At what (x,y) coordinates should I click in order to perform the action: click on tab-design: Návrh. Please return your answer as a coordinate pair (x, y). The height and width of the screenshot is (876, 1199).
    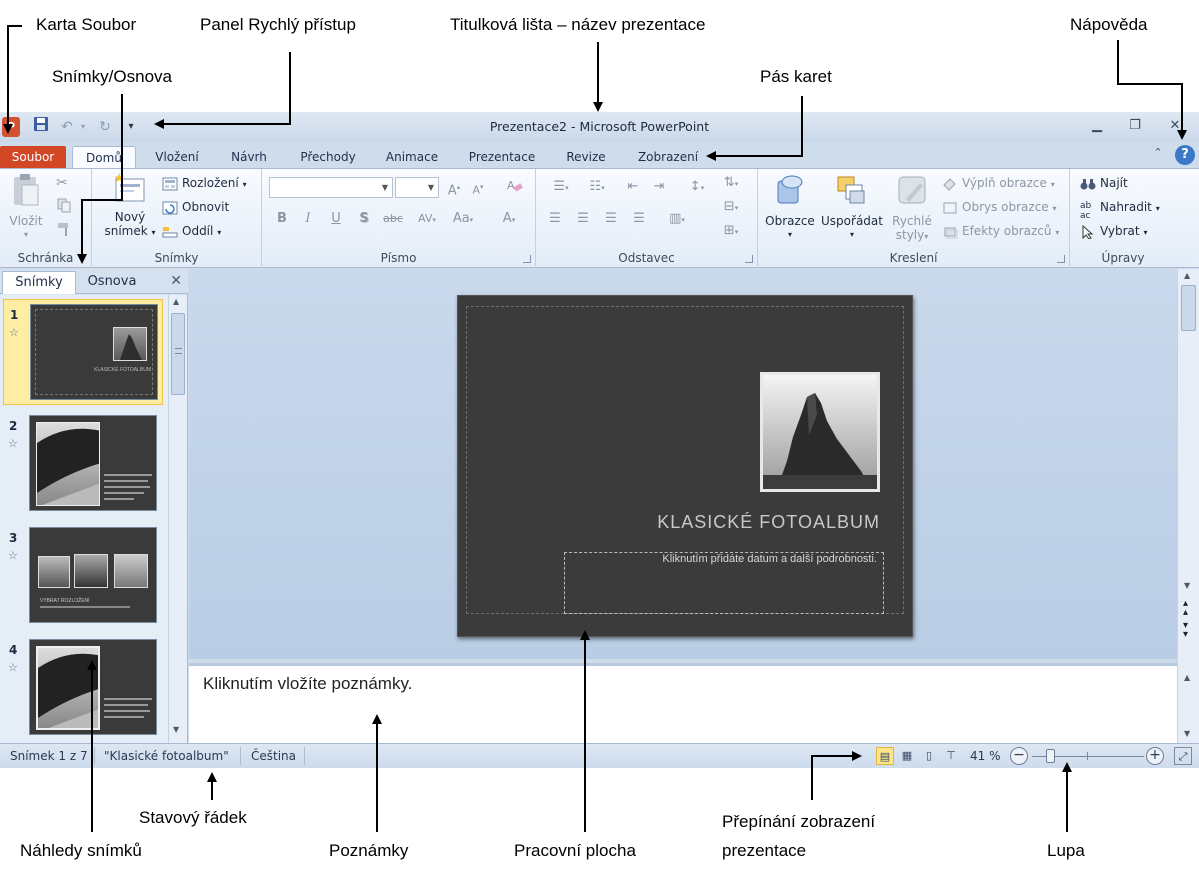
    Looking at the image, I should click on (249, 157).